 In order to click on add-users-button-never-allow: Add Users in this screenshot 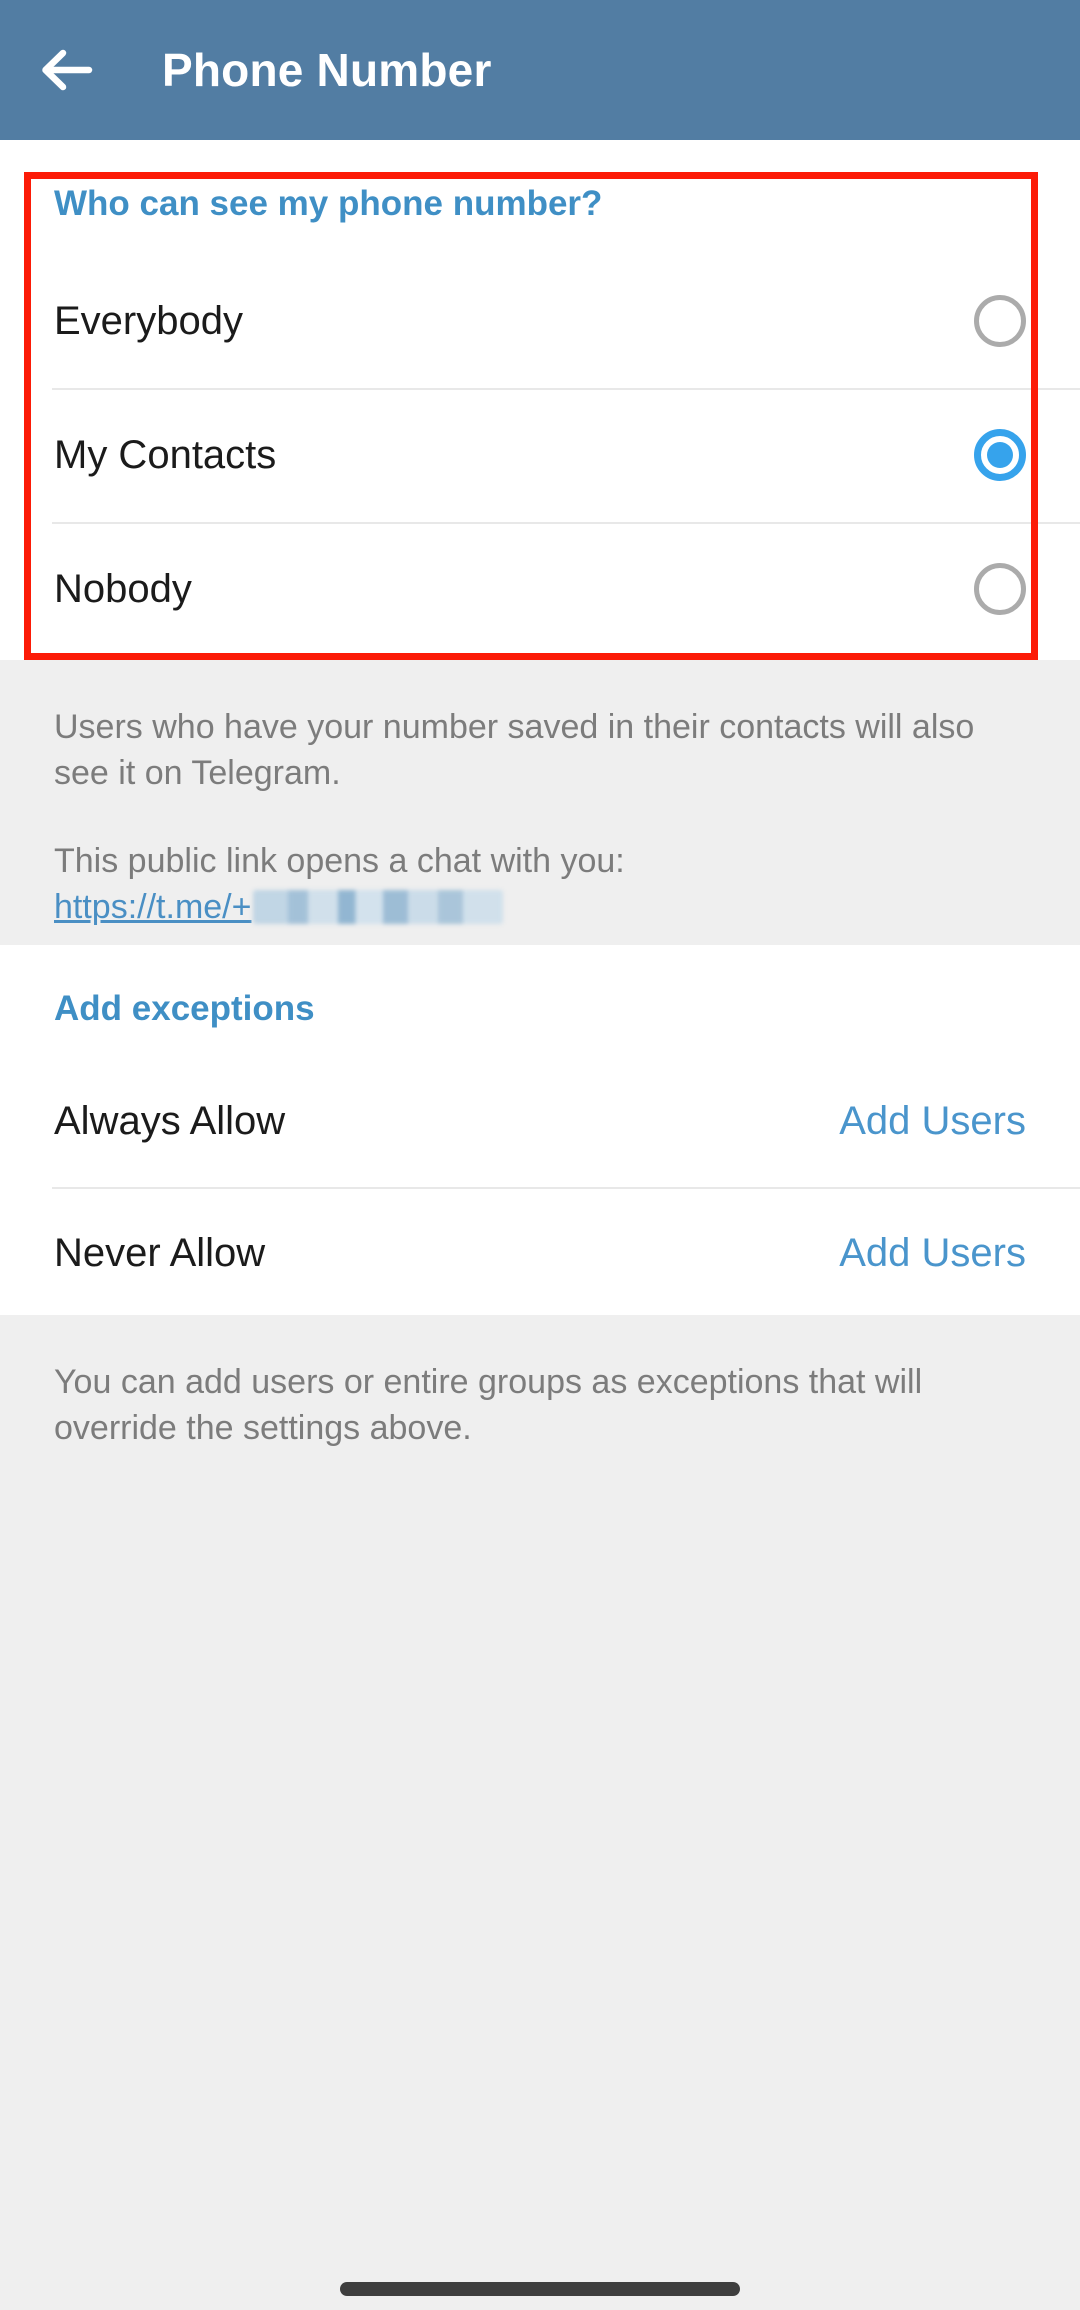, I will do `click(932, 1253)`.